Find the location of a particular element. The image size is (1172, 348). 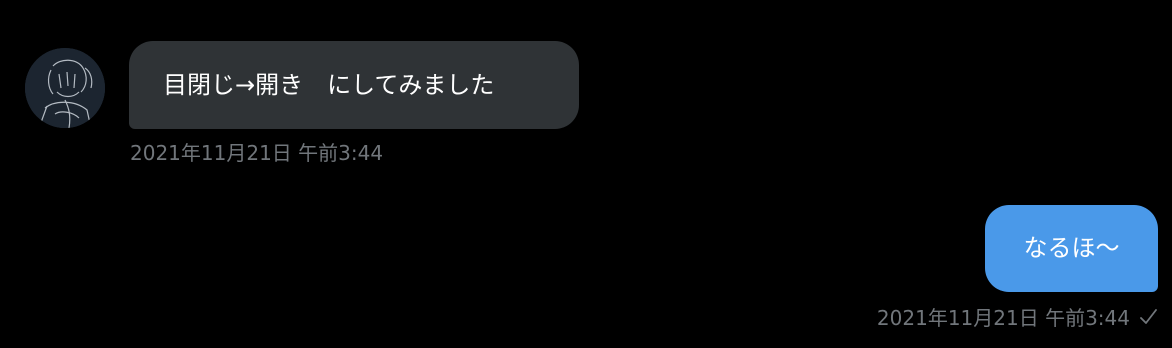

outgoing-message-meta: 2021年11月21日 午前3:44 is located at coordinates (1017, 316).